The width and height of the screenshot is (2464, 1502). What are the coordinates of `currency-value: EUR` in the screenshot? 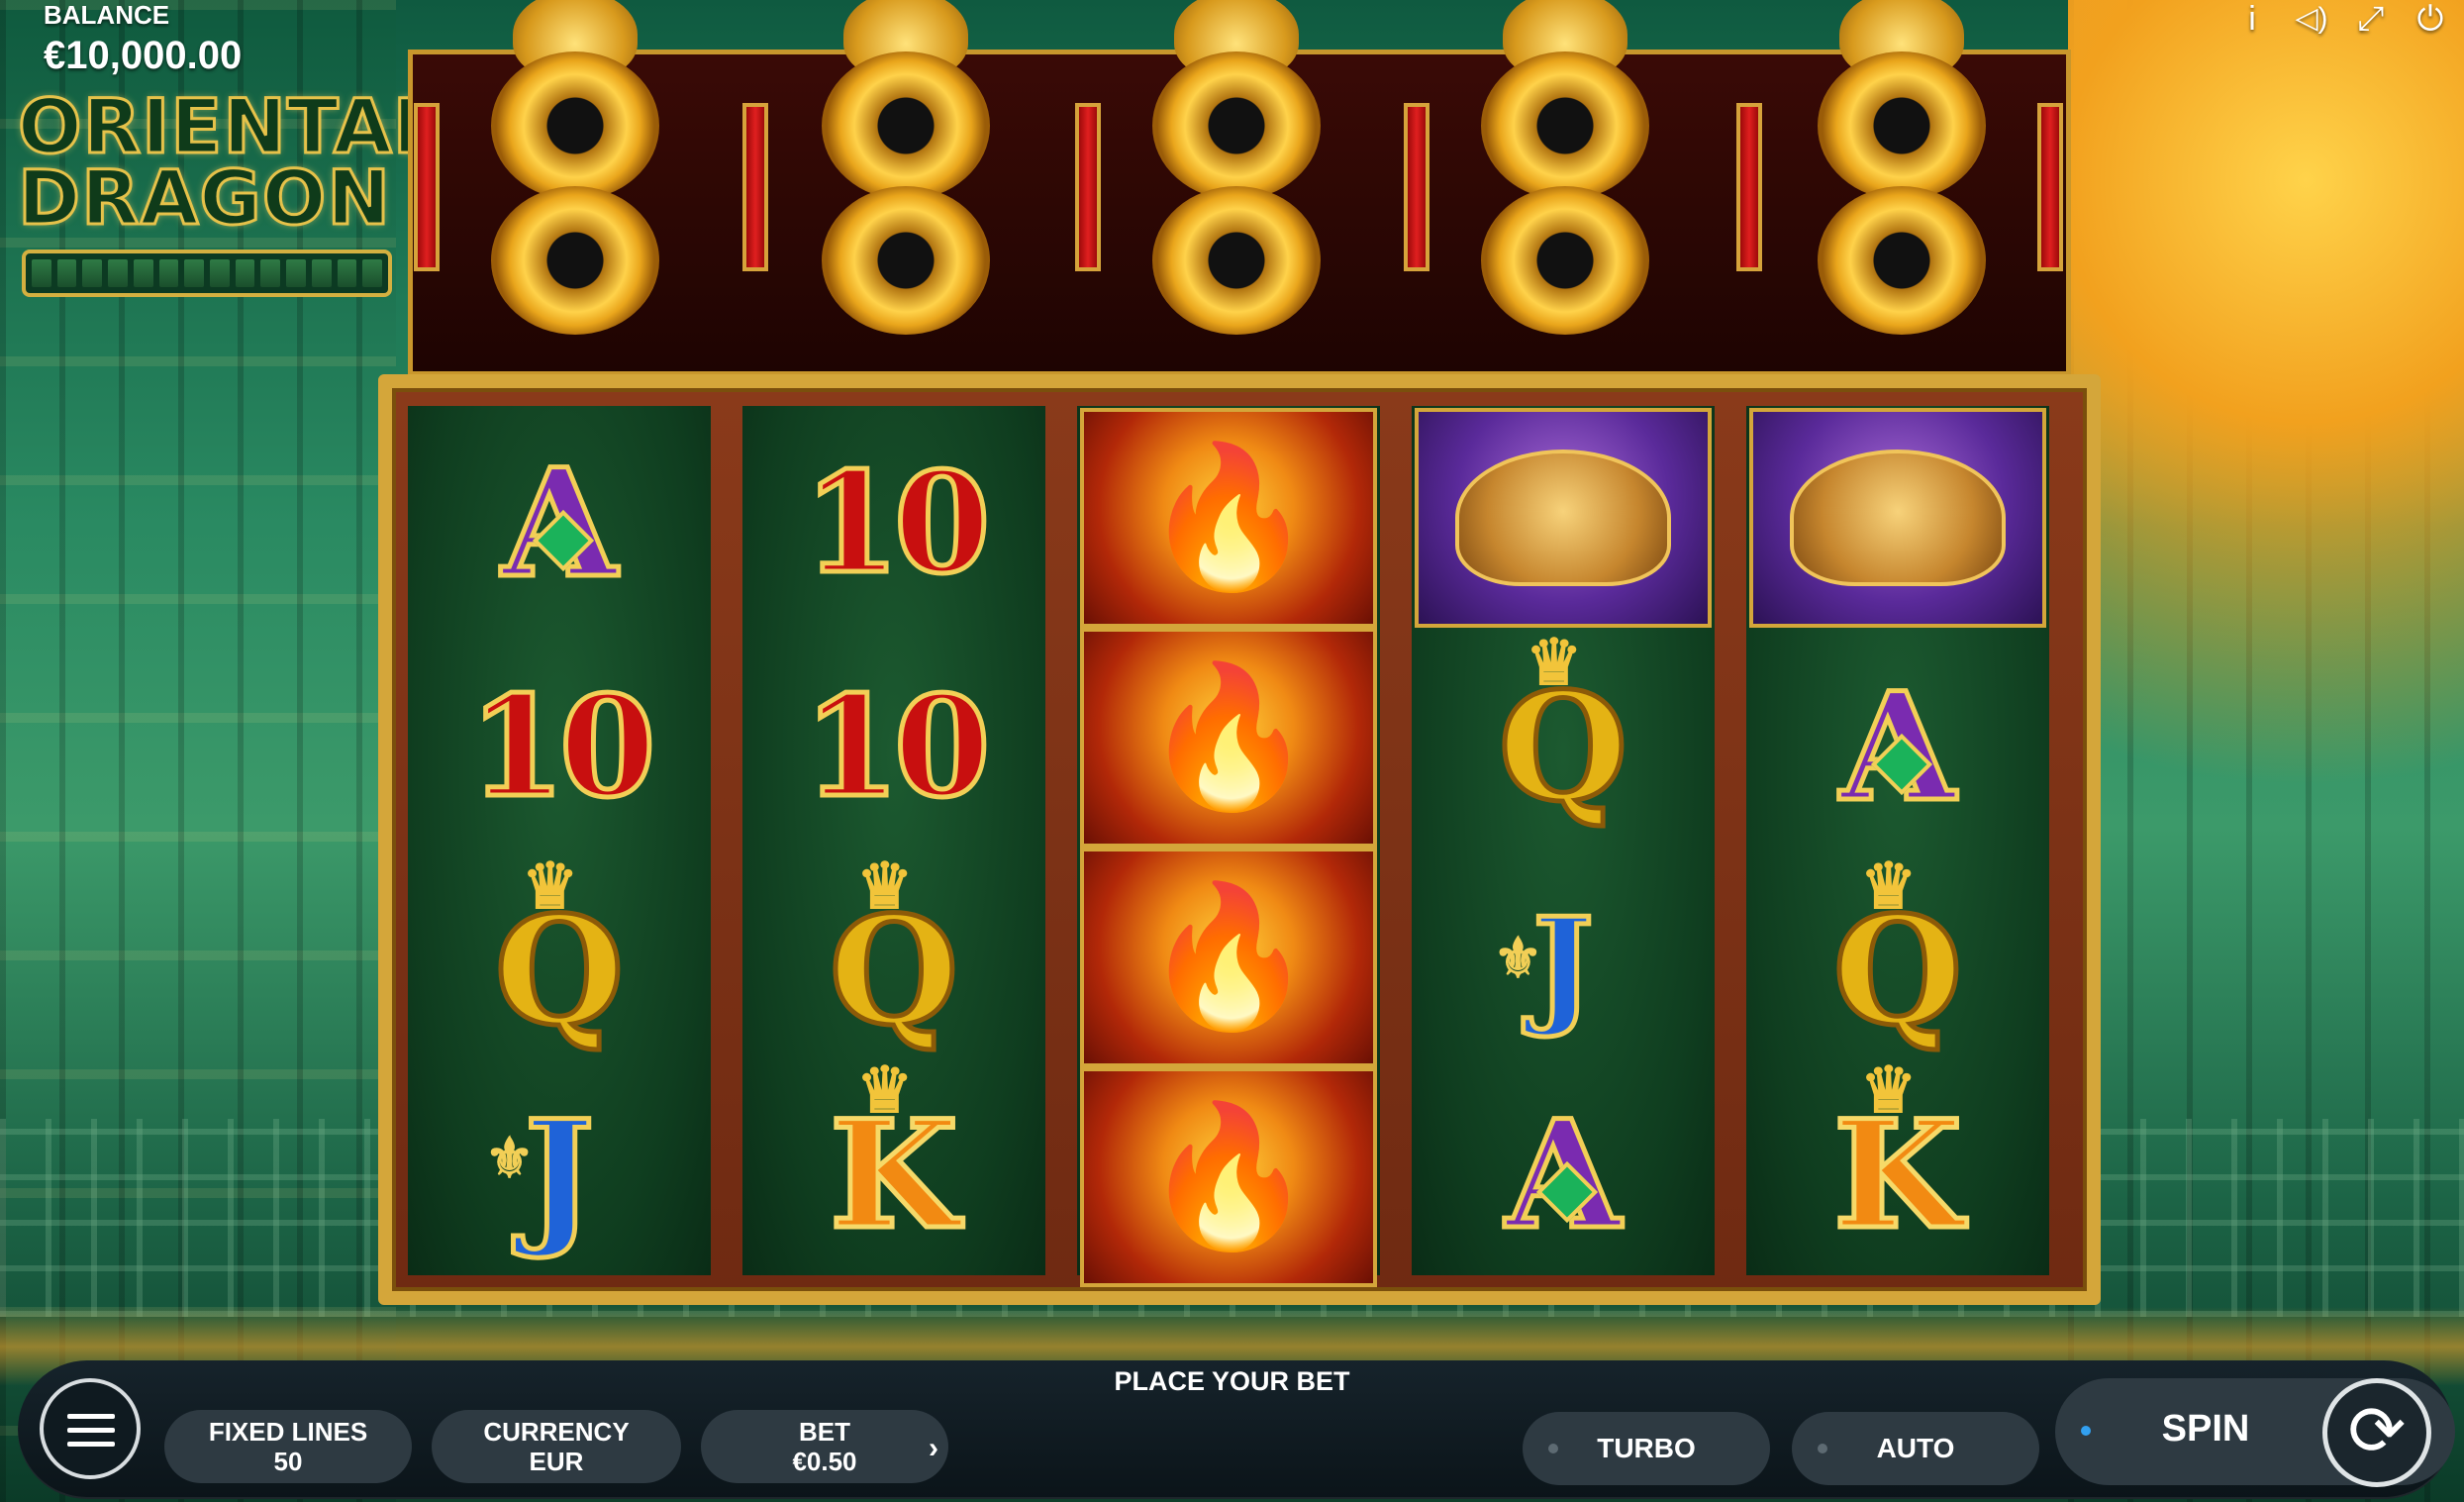 It's located at (556, 1461).